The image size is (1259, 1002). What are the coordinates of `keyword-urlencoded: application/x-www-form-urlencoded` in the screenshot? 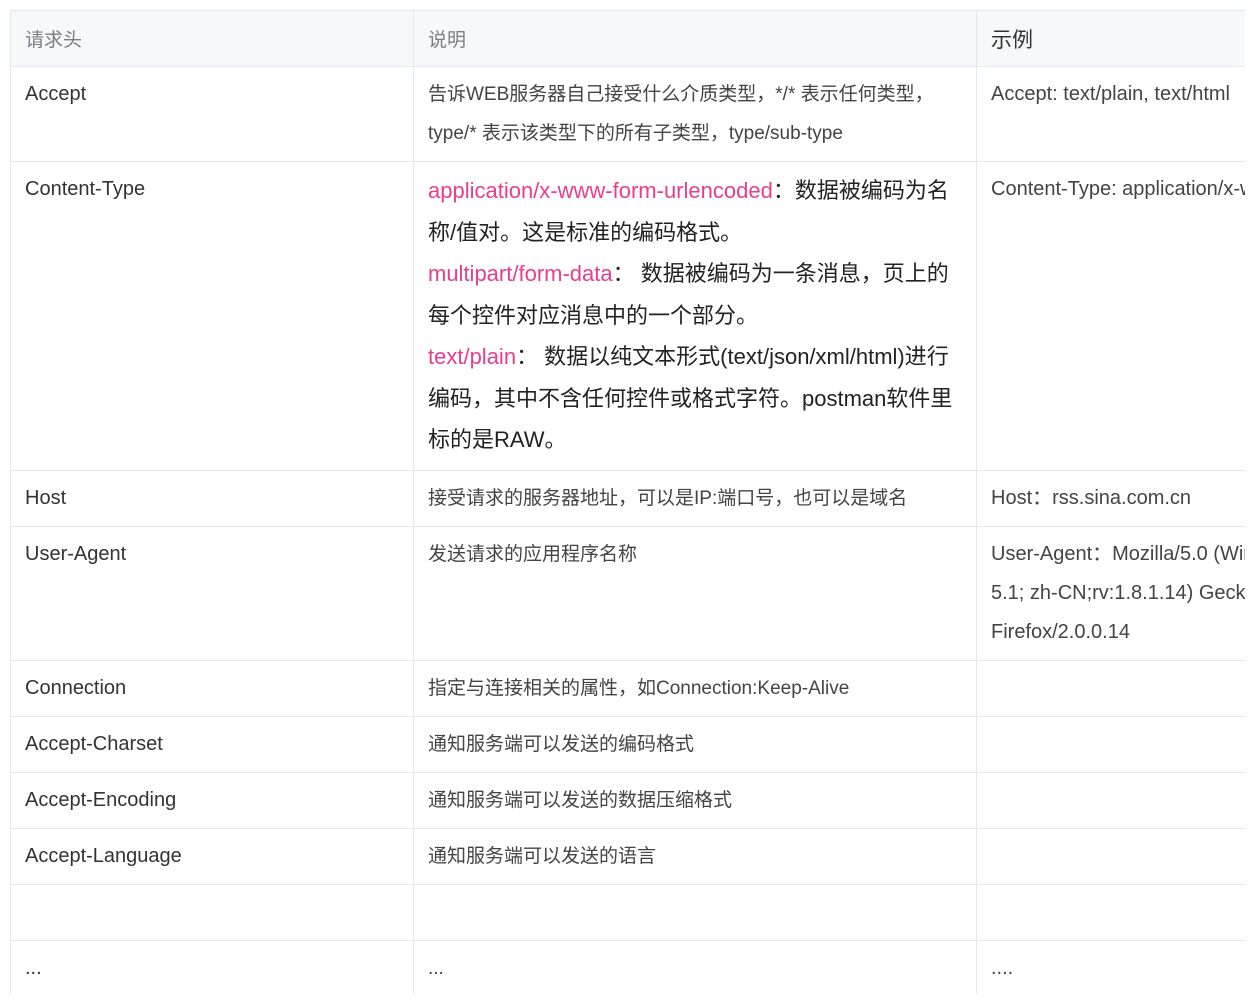 It's located at (600, 190).